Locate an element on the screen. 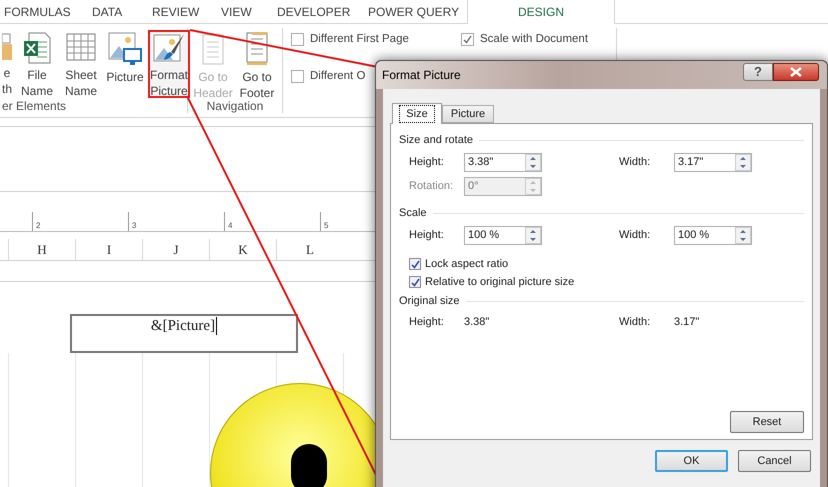 This screenshot has height=487, width=828. column-header: K is located at coordinates (242, 249).